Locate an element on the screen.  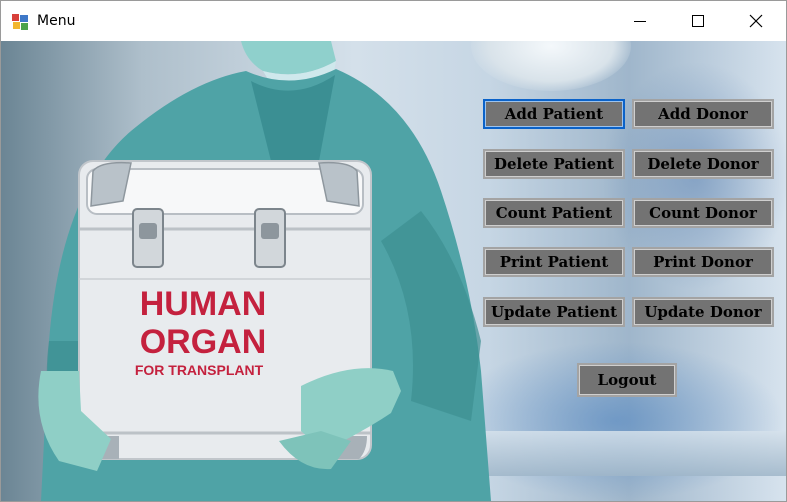
print-donor-button: Print Donor is located at coordinates (703, 262).